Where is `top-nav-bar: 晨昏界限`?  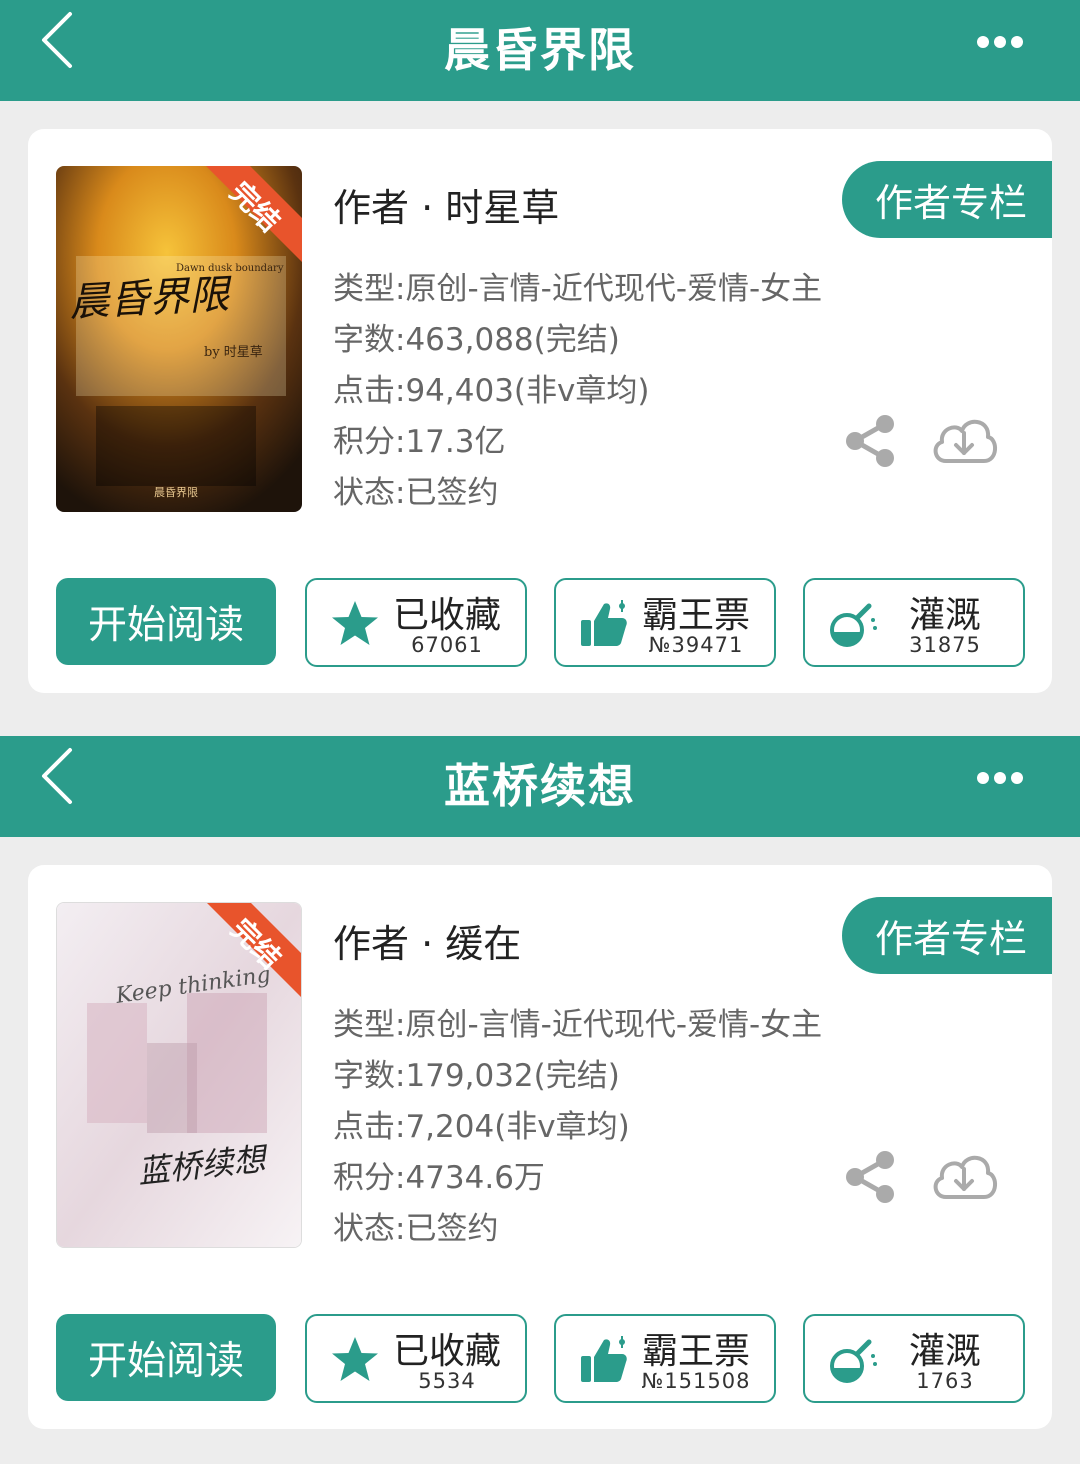 top-nav-bar: 晨昏界限 is located at coordinates (540, 50).